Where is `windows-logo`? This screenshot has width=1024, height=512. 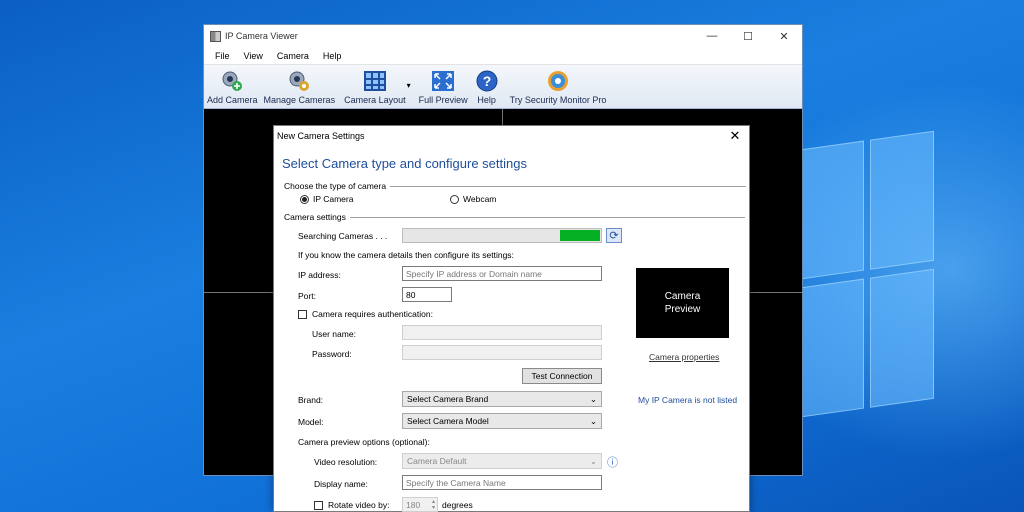
windows-logo is located at coordinates (868, 275).